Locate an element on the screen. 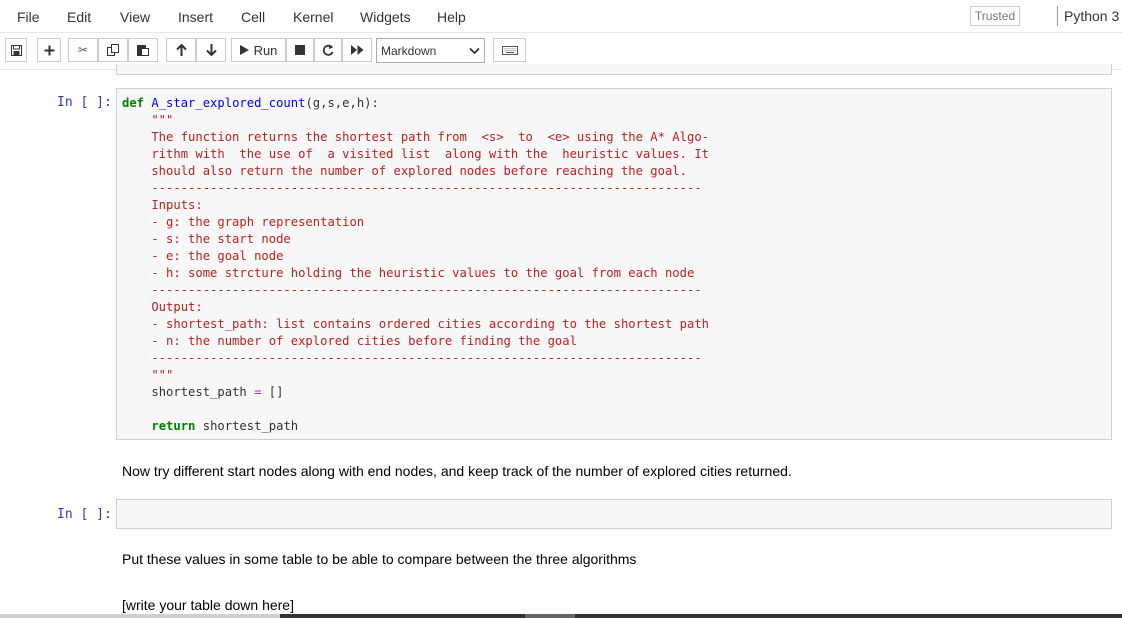 This screenshot has height=618, width=1122. empty-cell-prompt: In [ ]: is located at coordinates (84, 514).